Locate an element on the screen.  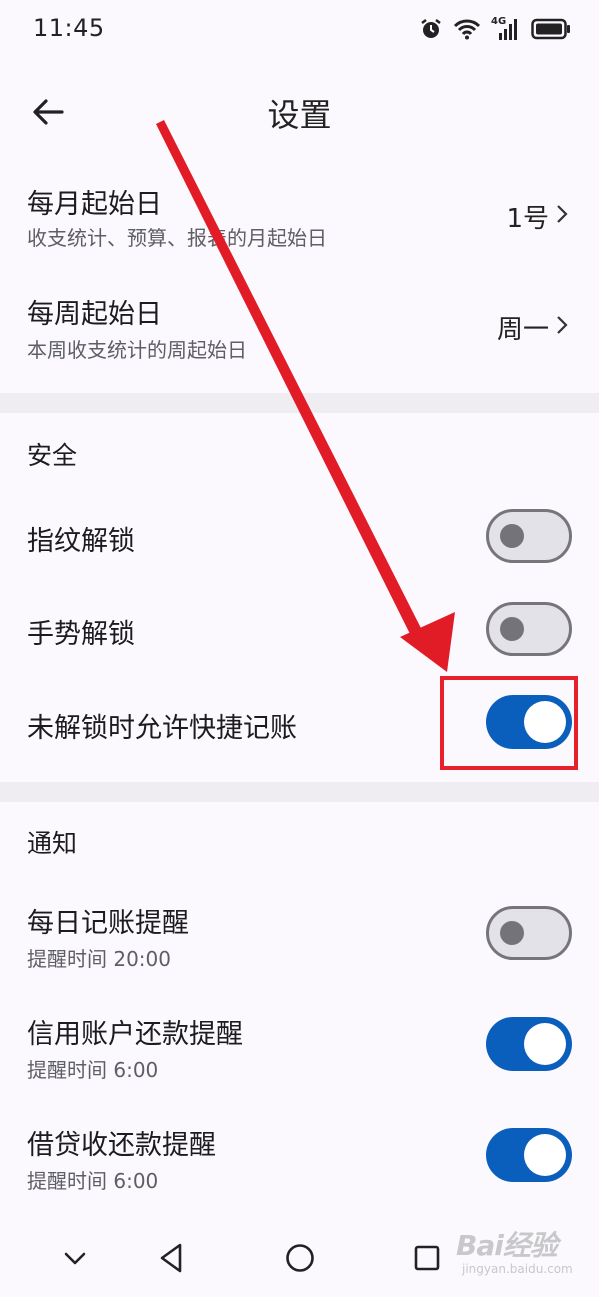
watermark-url: jingyan.baidu.com is located at coordinates (517, 1269).